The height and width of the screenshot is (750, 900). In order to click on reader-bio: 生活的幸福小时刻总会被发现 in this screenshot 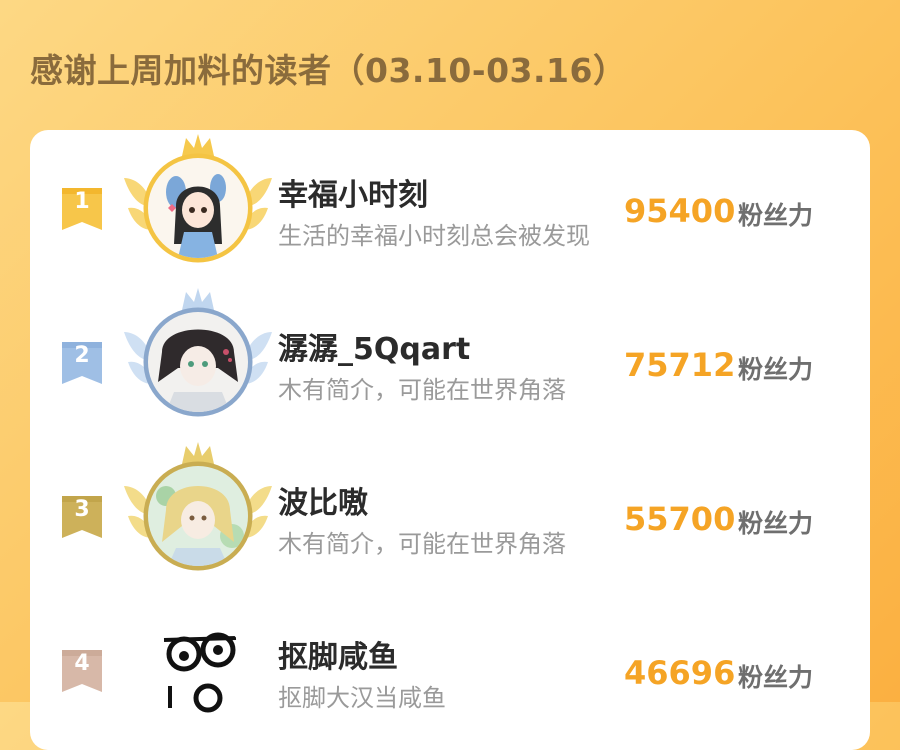, I will do `click(434, 236)`.